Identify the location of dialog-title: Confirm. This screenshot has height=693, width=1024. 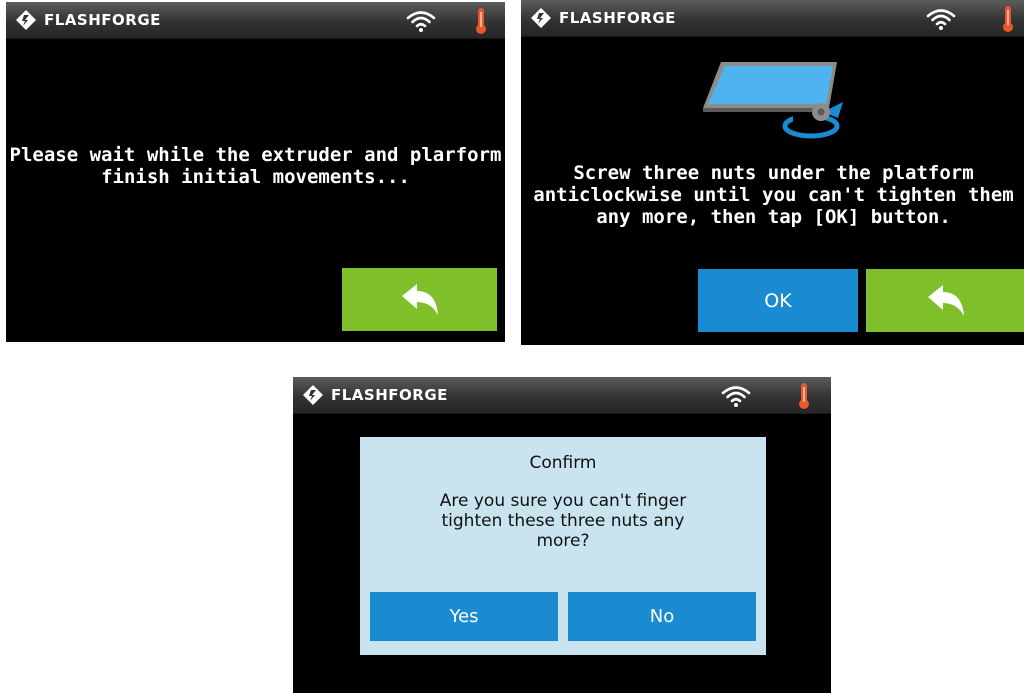
(563, 463).